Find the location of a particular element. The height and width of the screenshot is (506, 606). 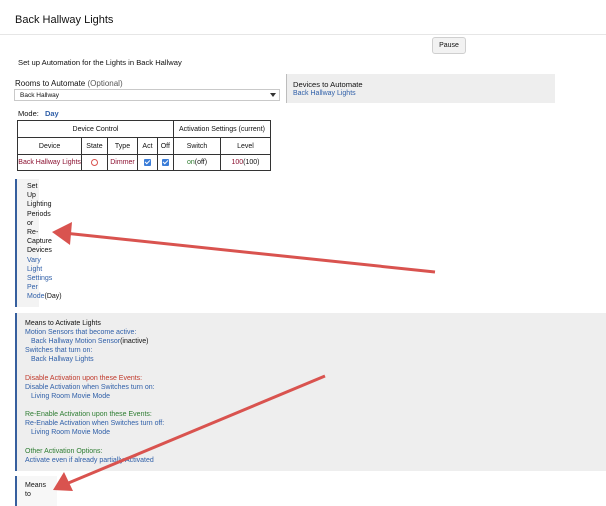

arrow-to-means-panel is located at coordinates (189, 432).